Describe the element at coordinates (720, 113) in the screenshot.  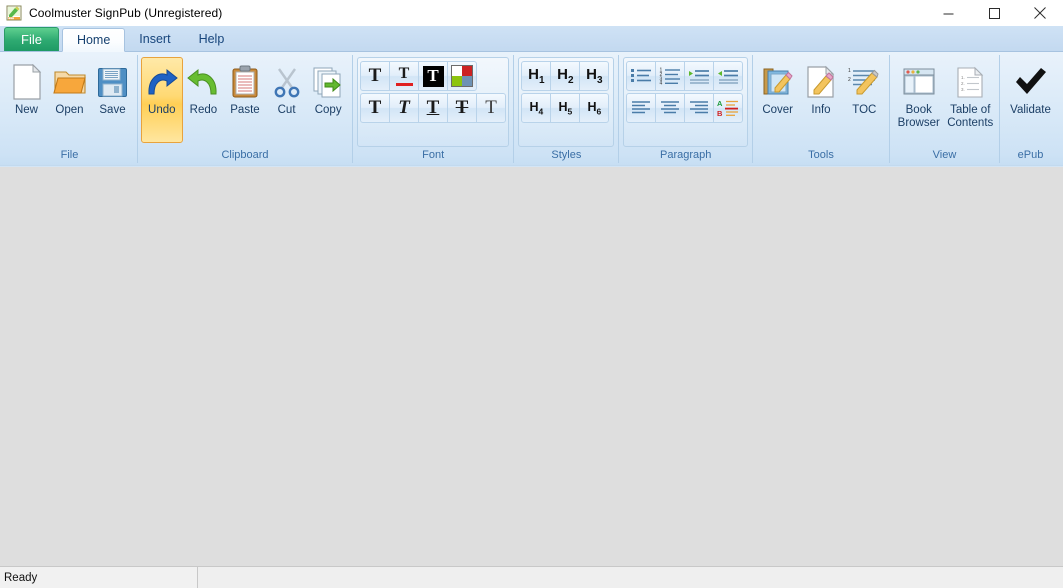
I see `svg-text: B` at that location.